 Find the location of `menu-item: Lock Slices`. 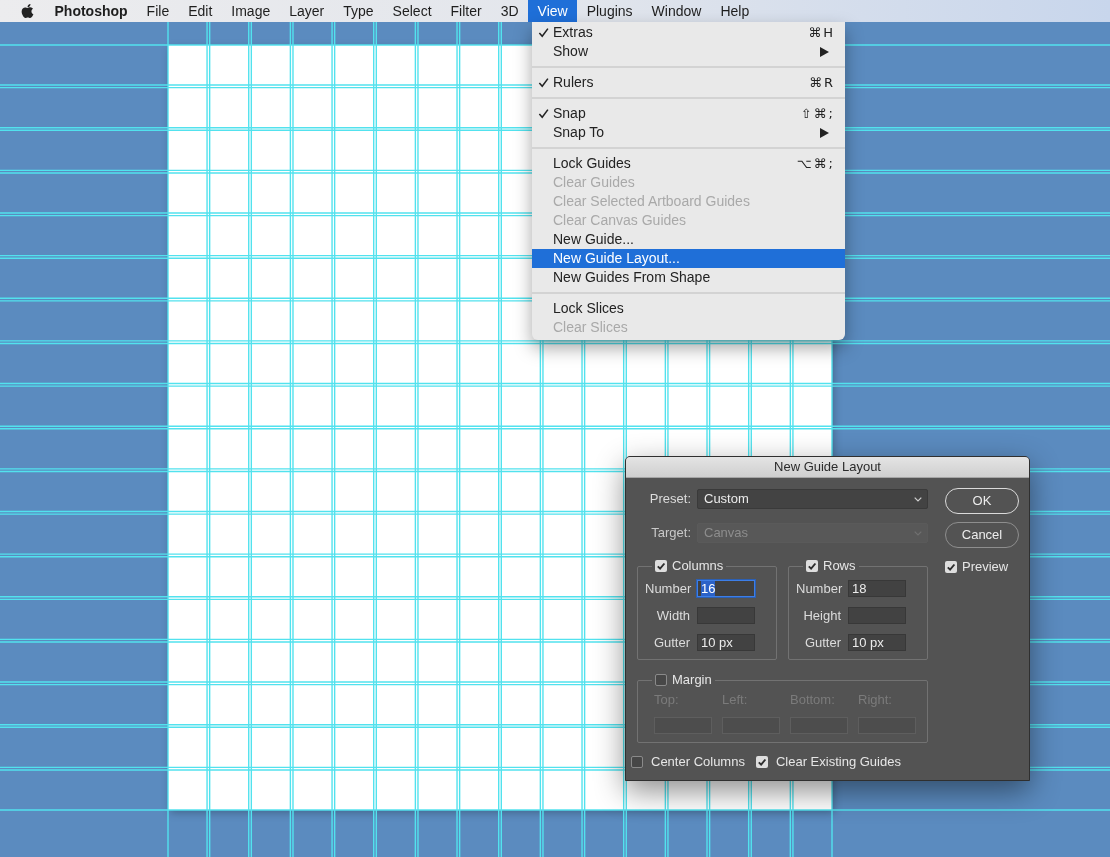

menu-item: Lock Slices is located at coordinates (688, 308).